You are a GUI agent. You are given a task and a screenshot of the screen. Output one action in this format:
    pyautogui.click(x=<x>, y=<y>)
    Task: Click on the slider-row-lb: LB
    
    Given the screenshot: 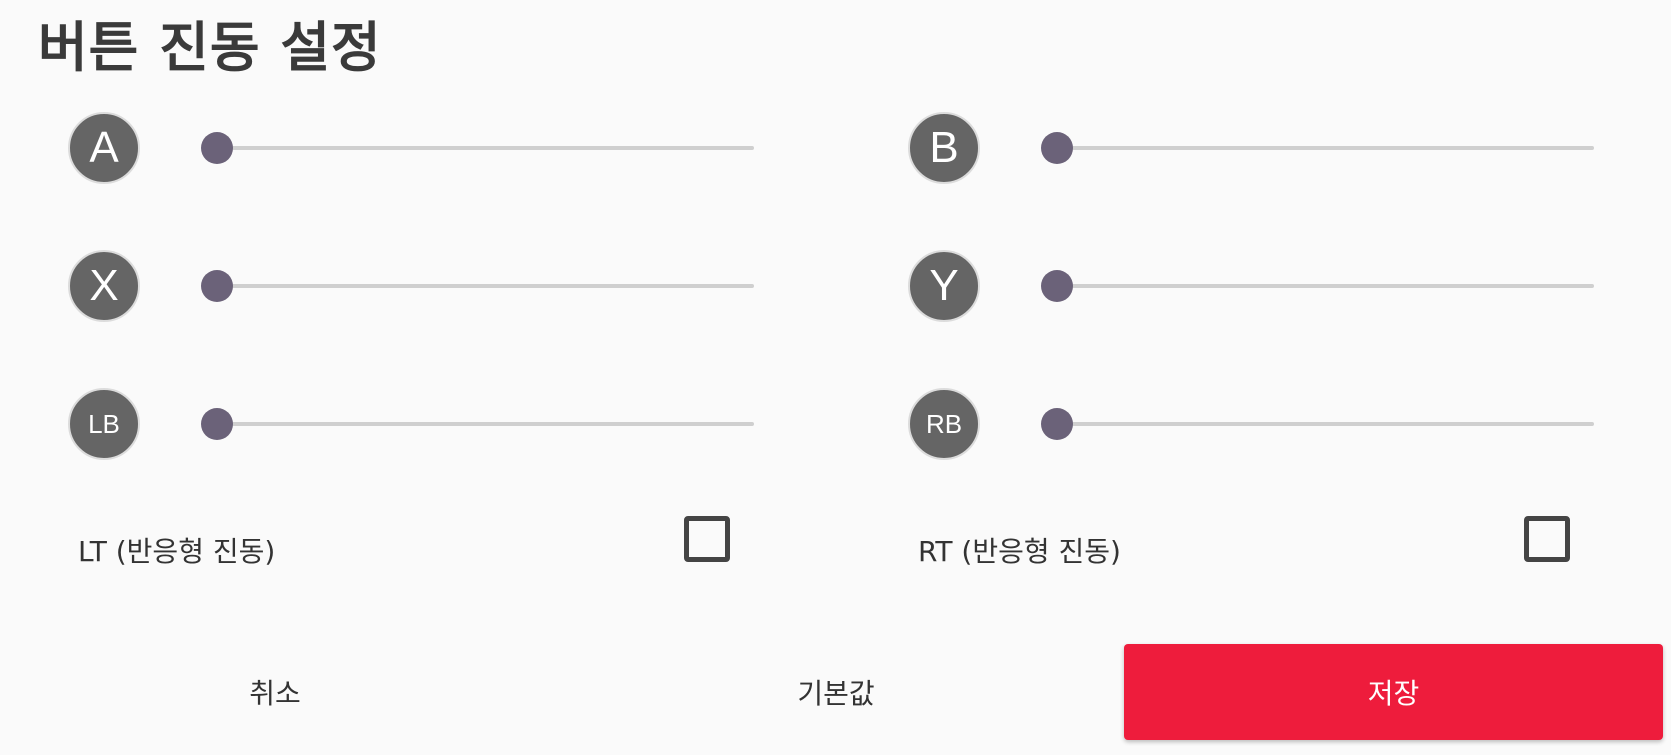 What is the action you would take?
    pyautogui.click(x=413, y=424)
    